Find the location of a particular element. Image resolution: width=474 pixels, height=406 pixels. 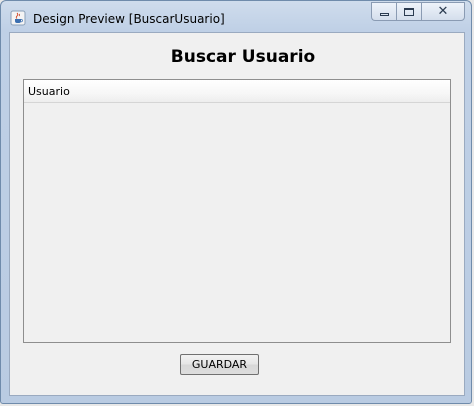

page-title: Buscar Usuario is located at coordinates (243, 57).